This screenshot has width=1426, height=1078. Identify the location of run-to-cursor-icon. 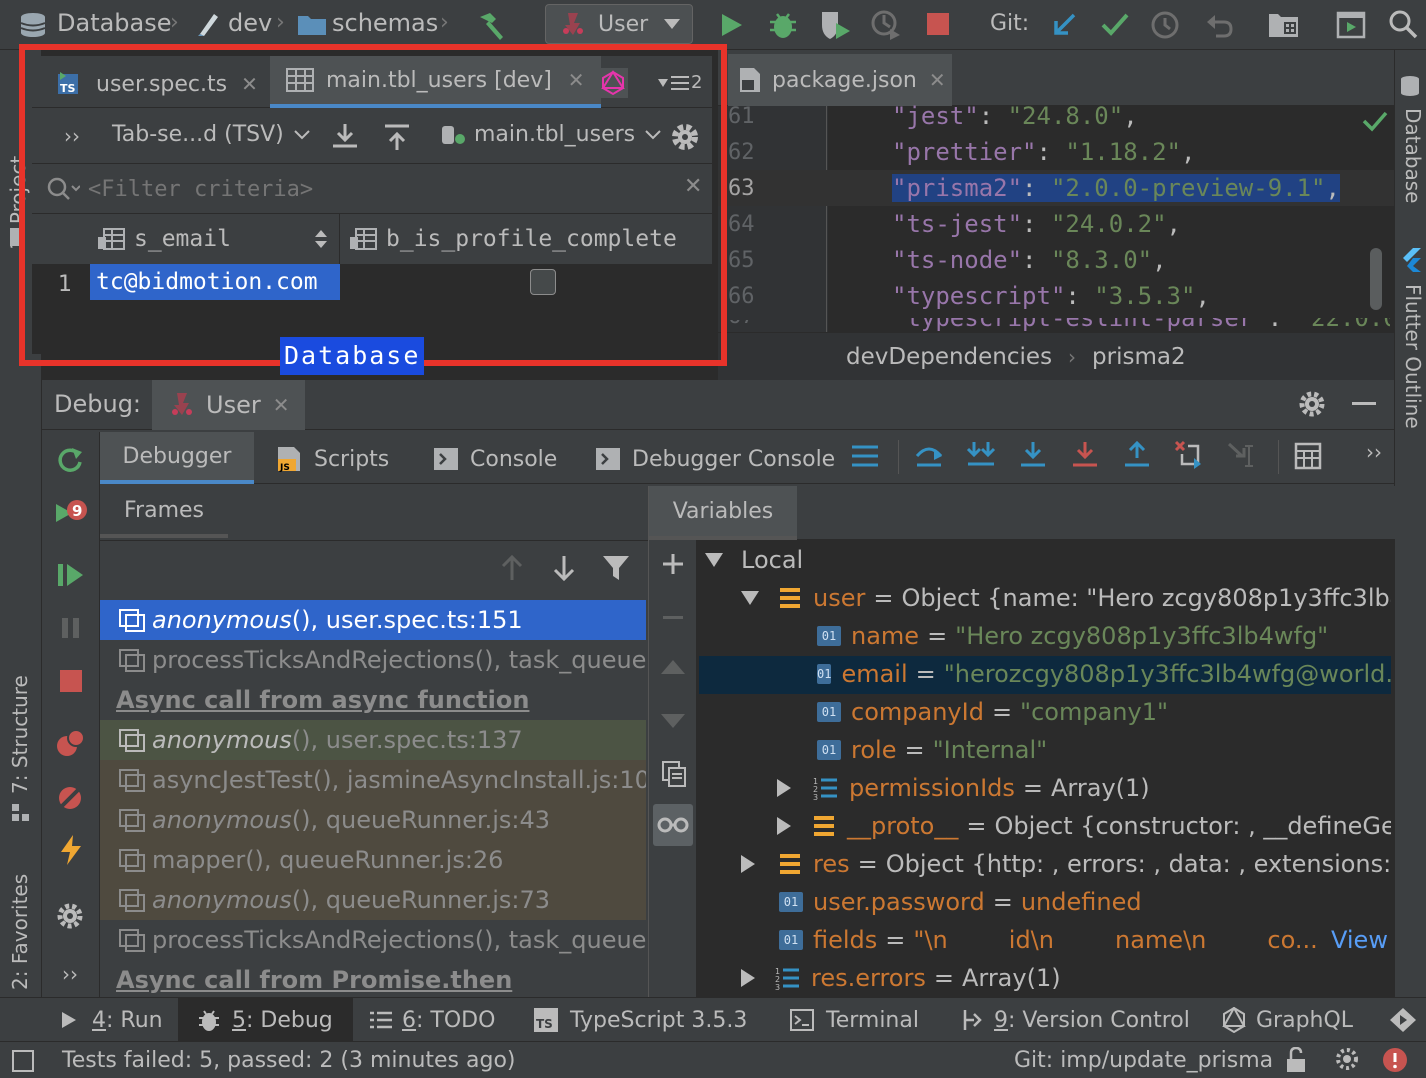
(1241, 455).